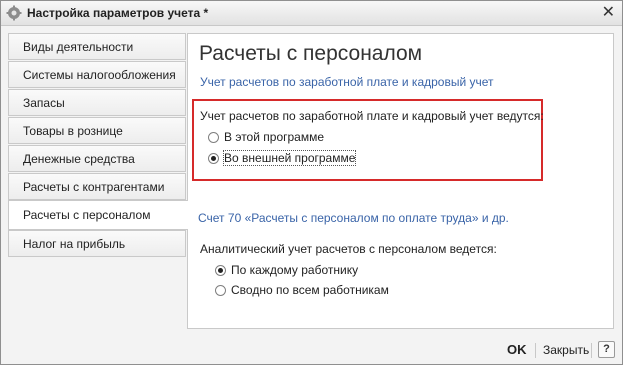 This screenshot has height=365, width=623. I want to click on analytics-option-per-employee: По каждому работнику, so click(315, 271).